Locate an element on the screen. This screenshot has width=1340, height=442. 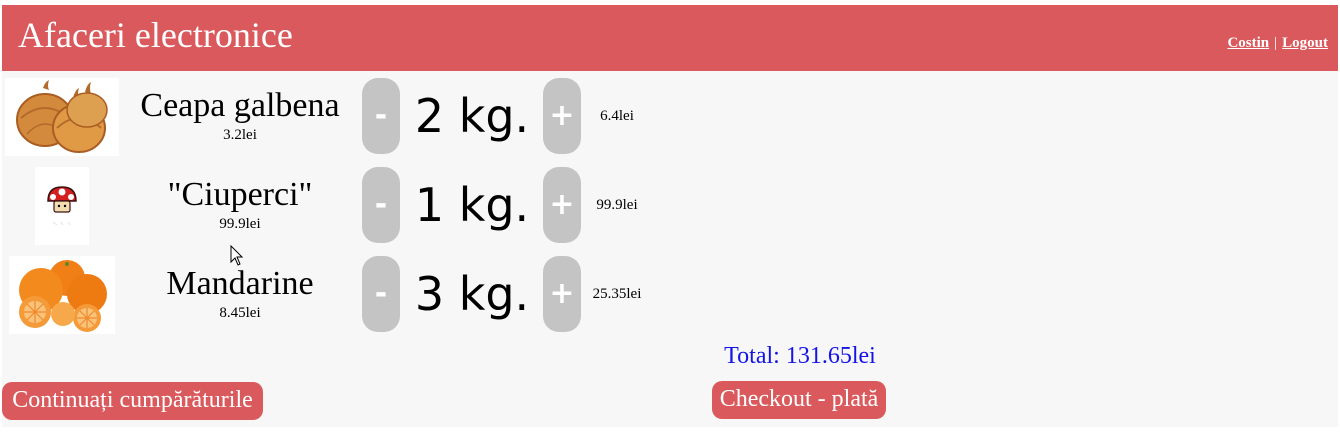
item-line-total: 6.4lei is located at coordinates (617, 116).